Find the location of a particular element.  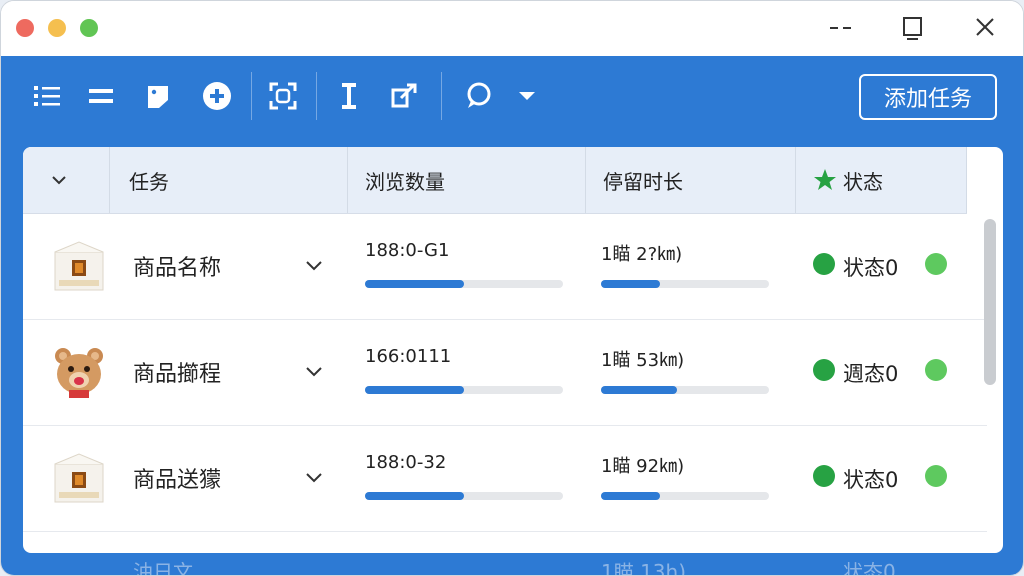

title-bar is located at coordinates (512, 28).